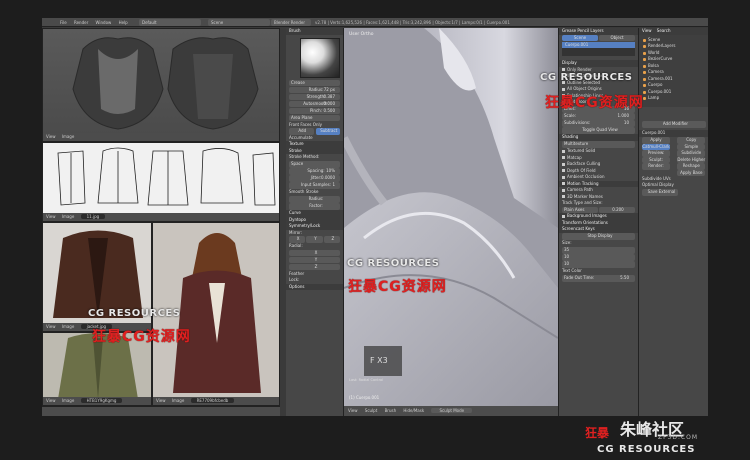 The height and width of the screenshot is (460, 750). Describe the element at coordinates (673, 31) in the screenshot. I see `outliner-header: View Search` at that location.